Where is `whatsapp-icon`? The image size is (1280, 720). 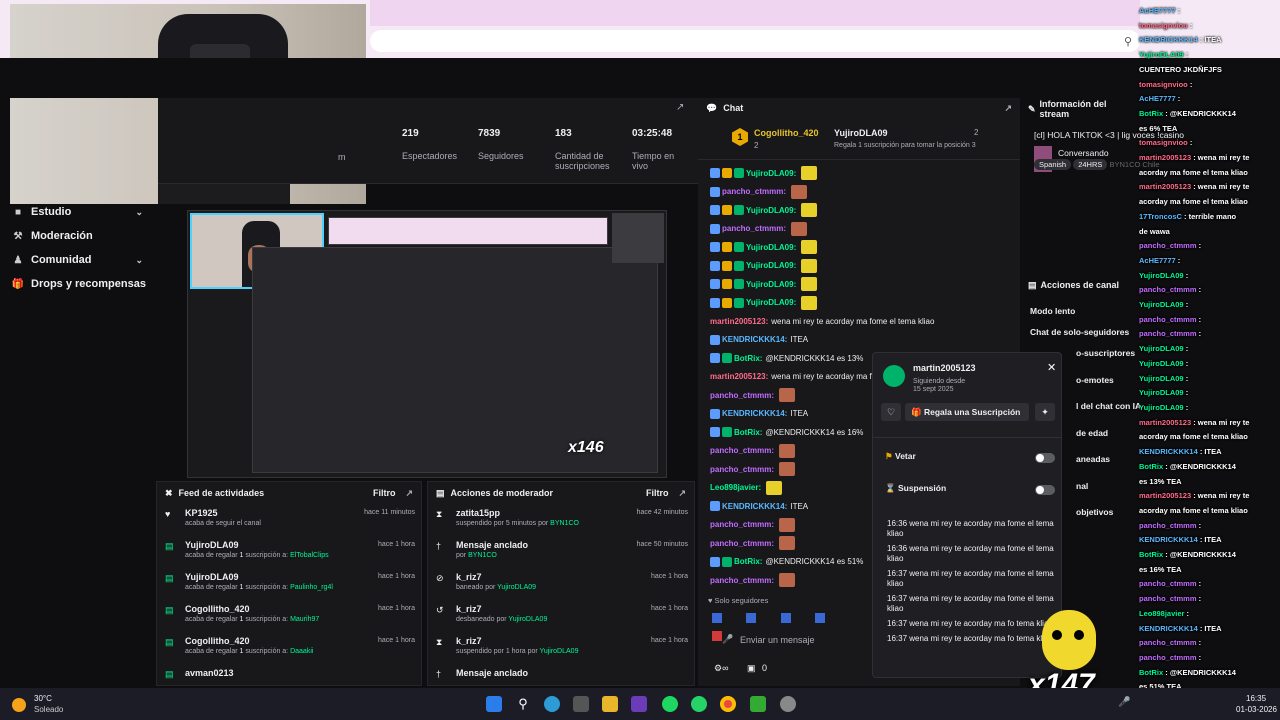 whatsapp-icon is located at coordinates (699, 704).